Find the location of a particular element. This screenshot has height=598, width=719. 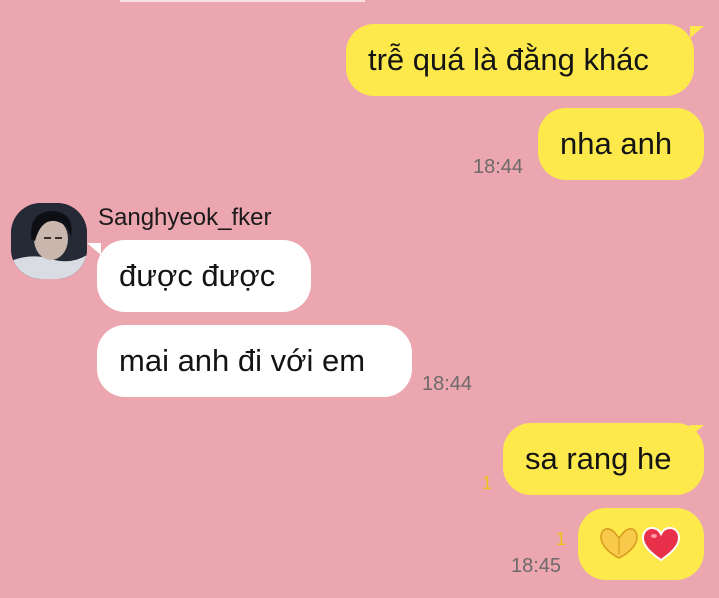

message-text: mai anh đi với em is located at coordinates (242, 360).